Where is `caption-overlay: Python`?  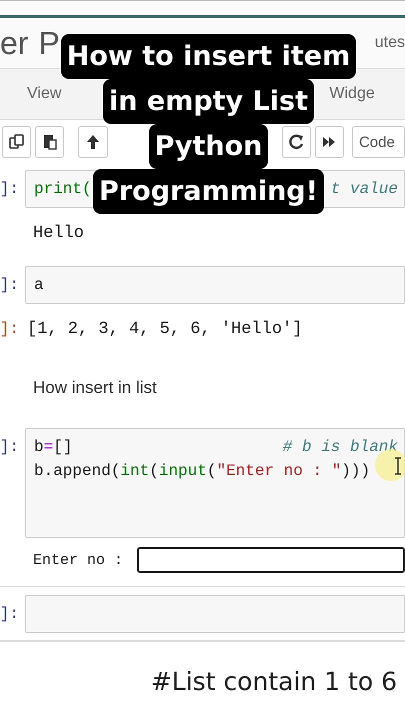
caption-overlay: Python is located at coordinates (208, 146).